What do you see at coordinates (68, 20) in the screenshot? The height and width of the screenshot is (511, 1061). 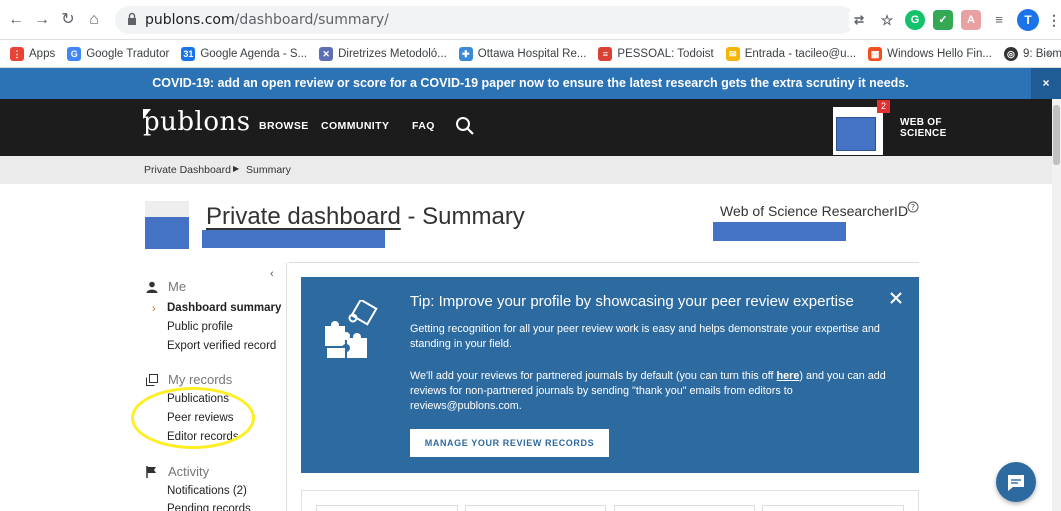 I see `reload-icon: ↻` at bounding box center [68, 20].